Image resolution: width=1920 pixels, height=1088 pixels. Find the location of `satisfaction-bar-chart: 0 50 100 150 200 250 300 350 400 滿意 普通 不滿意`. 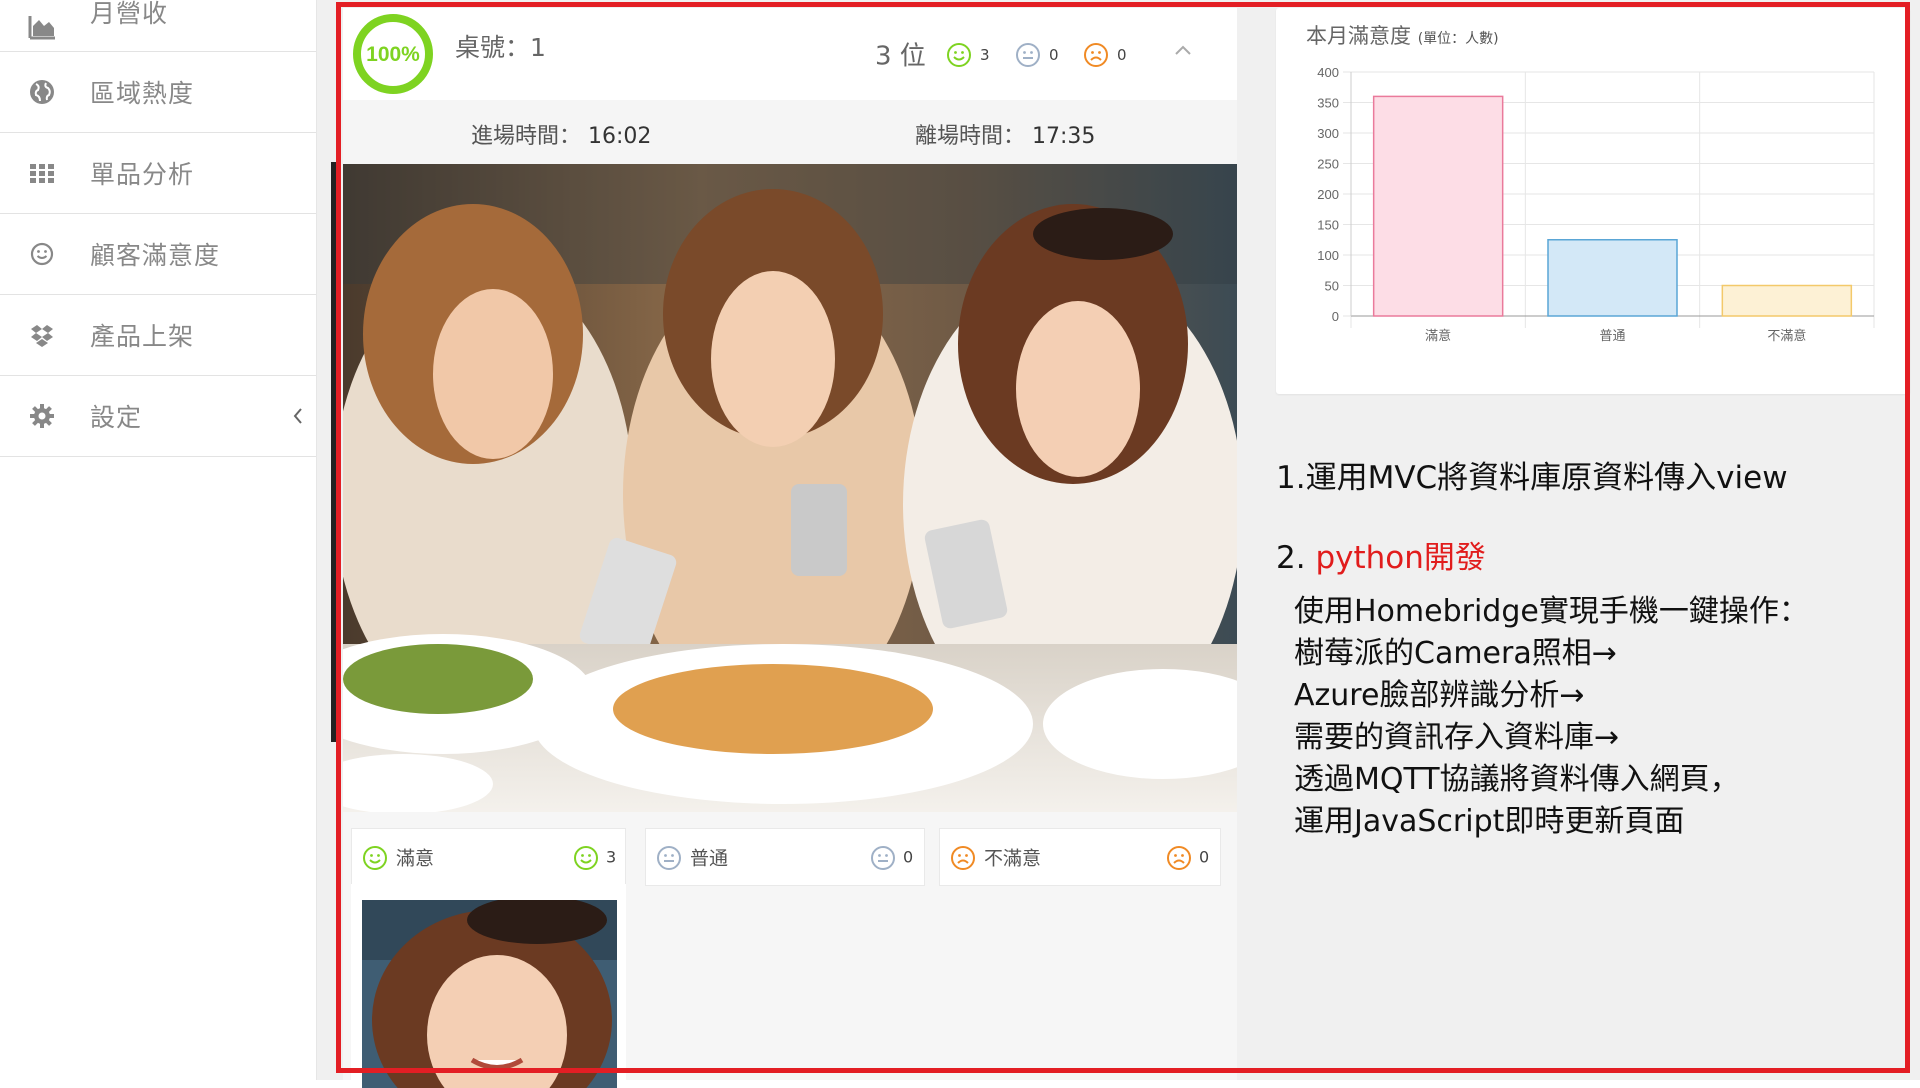

satisfaction-bar-chart: 0 50 100 150 200 250 300 350 400 滿意 普通 不滿意 is located at coordinates (1596, 204).